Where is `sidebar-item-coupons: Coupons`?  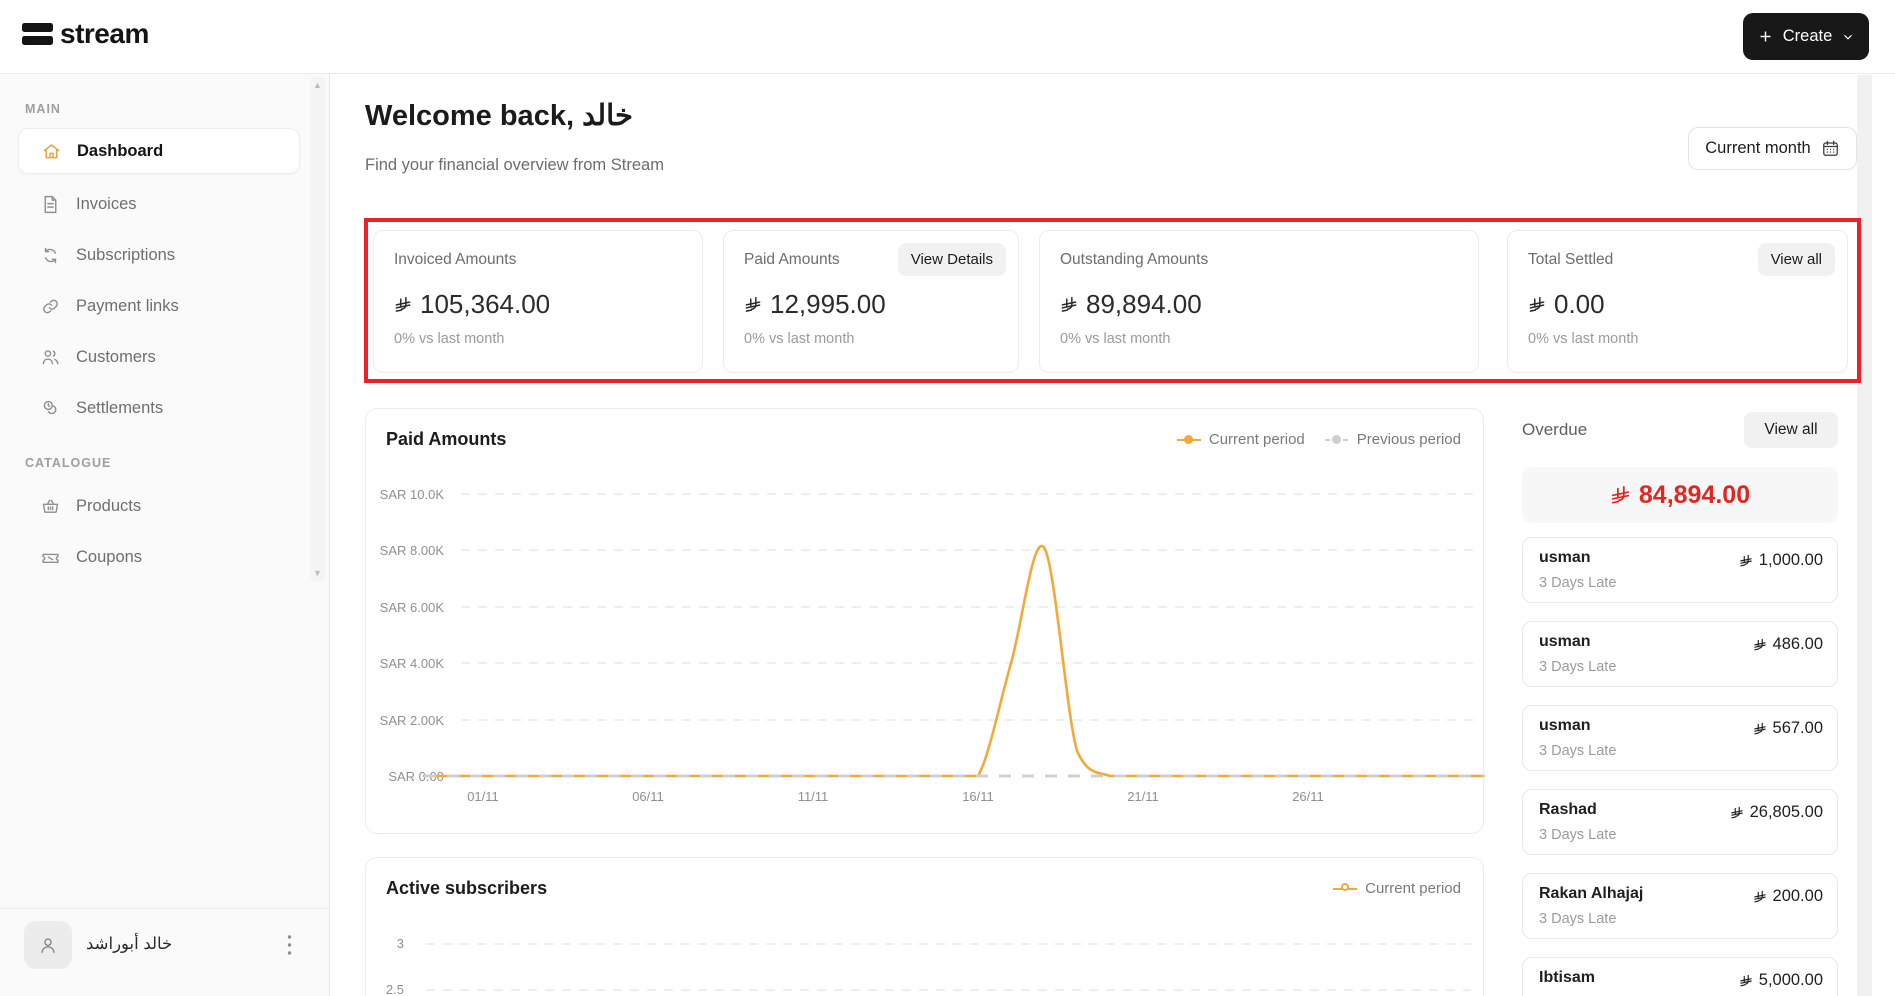 sidebar-item-coupons: Coupons is located at coordinates (159, 557).